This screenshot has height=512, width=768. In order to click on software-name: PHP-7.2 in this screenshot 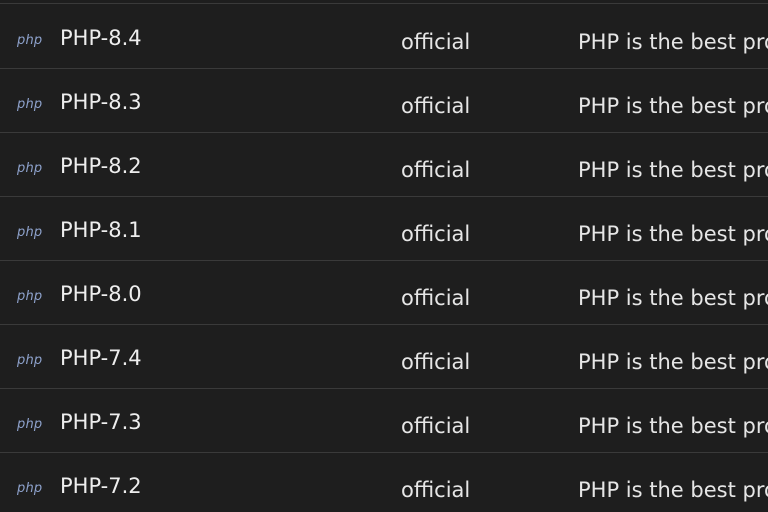, I will do `click(101, 486)`.